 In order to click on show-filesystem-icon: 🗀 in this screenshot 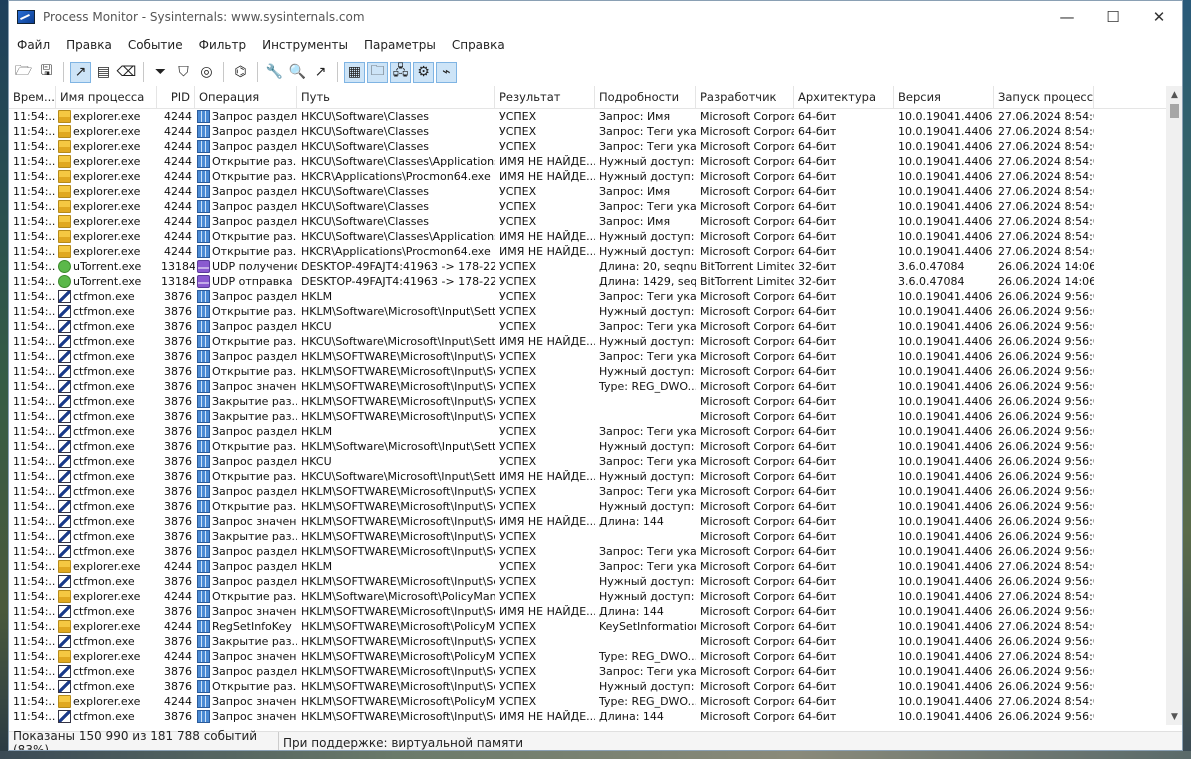, I will do `click(377, 72)`.